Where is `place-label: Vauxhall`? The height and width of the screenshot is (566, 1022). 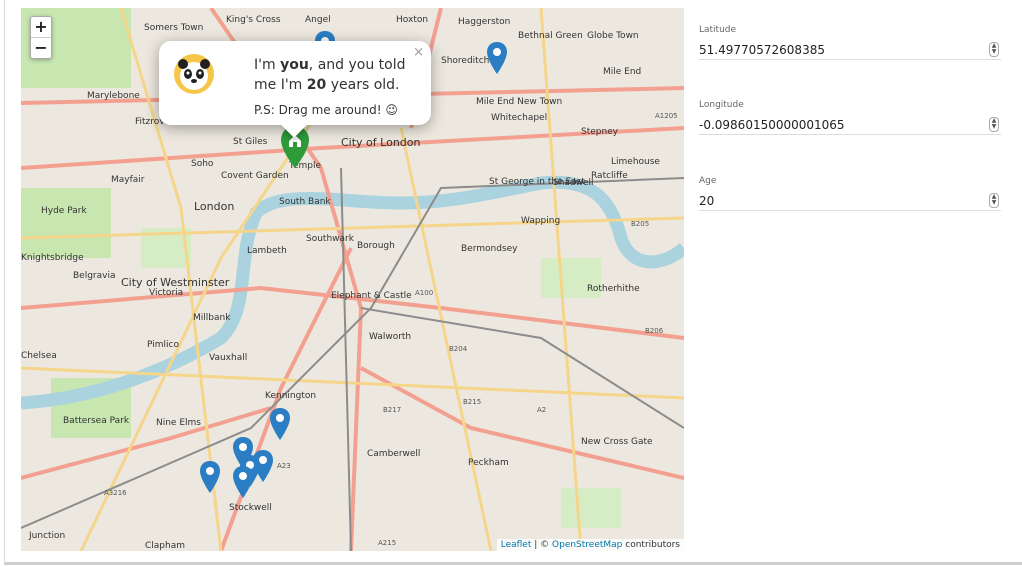
place-label: Vauxhall is located at coordinates (228, 358).